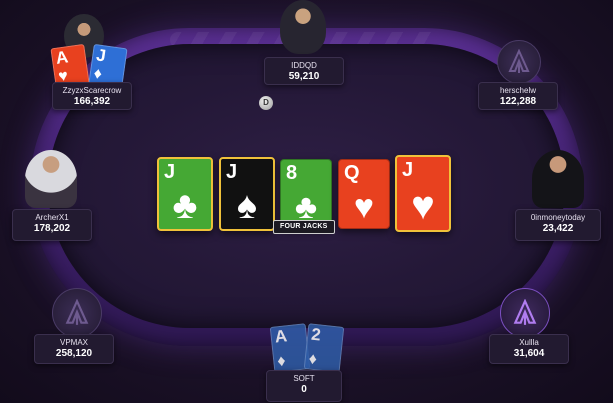 The image size is (613, 403). I want to click on seat-vpmax: VPMAX 258,120, so click(74, 349).